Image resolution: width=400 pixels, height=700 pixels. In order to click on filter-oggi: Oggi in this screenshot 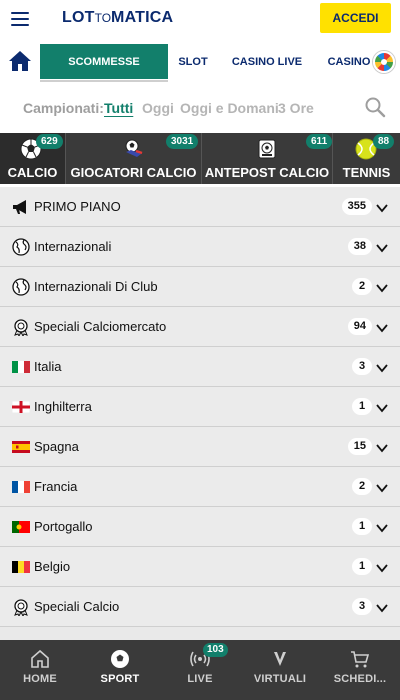, I will do `click(158, 108)`.